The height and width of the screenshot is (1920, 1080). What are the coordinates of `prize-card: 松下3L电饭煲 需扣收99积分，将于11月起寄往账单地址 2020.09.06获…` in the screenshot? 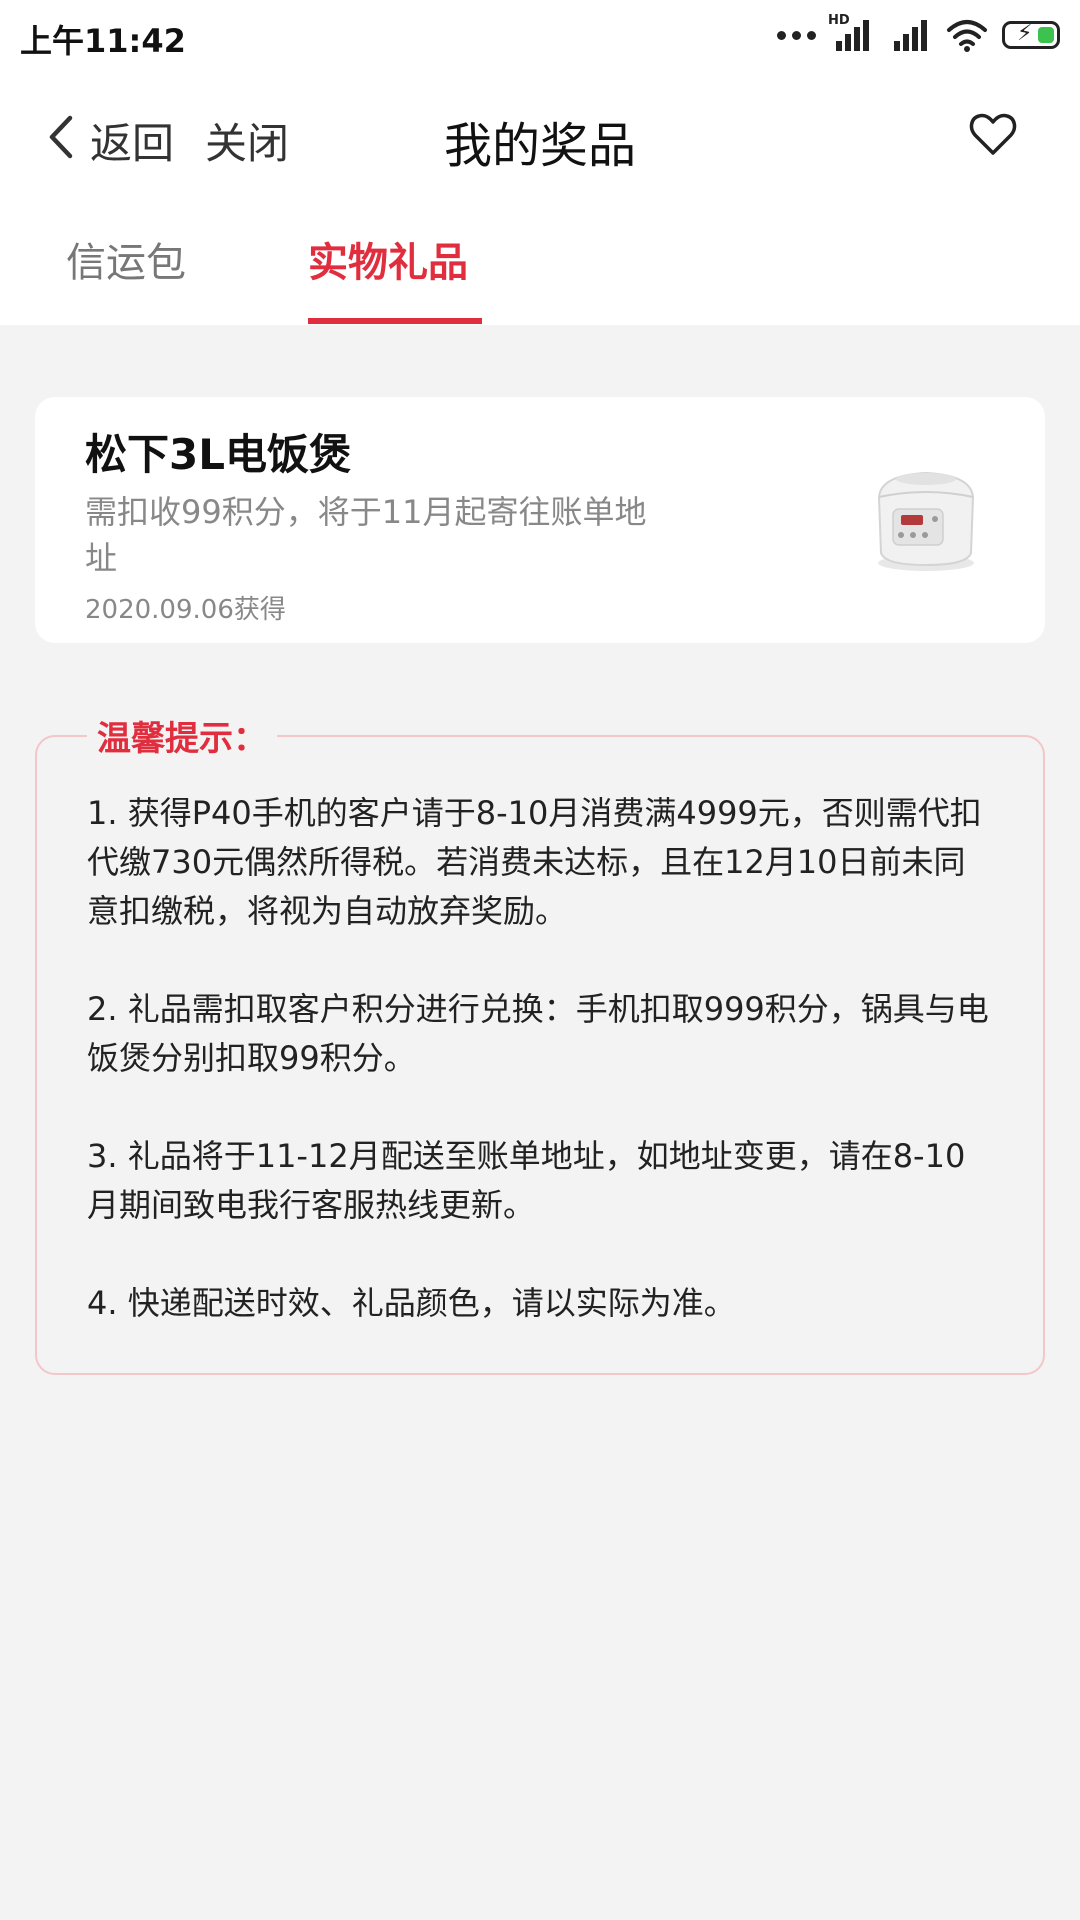 It's located at (540, 520).